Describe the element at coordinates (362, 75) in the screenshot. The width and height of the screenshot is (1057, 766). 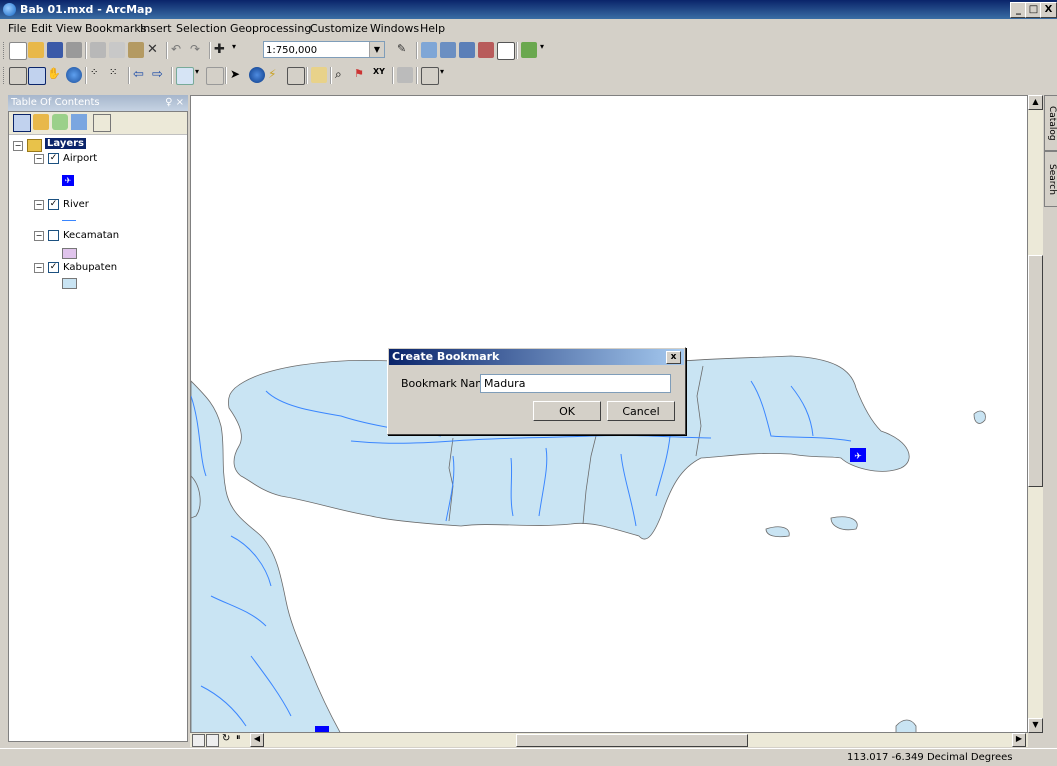
I see `find-route-icon: ⚑` at that location.